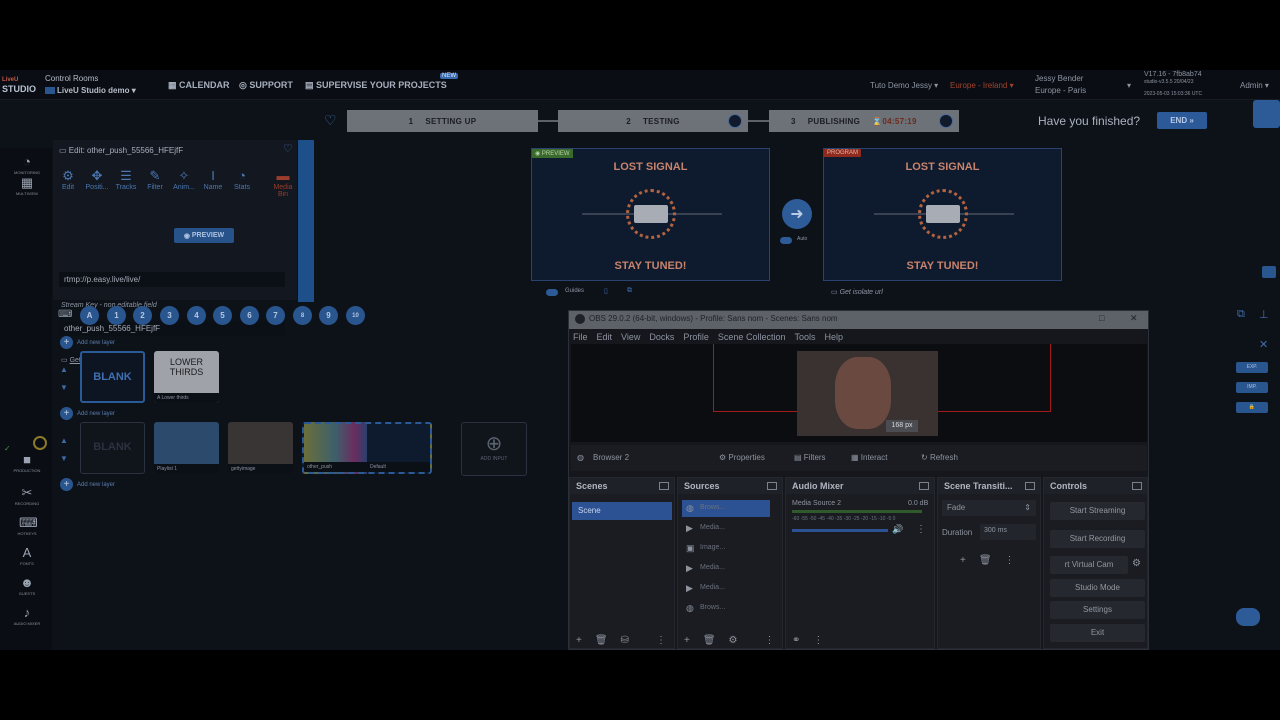 Image resolution: width=1280 pixels, height=720 pixels. Describe the element at coordinates (840, 530) in the screenshot. I see `volume-slider` at that location.